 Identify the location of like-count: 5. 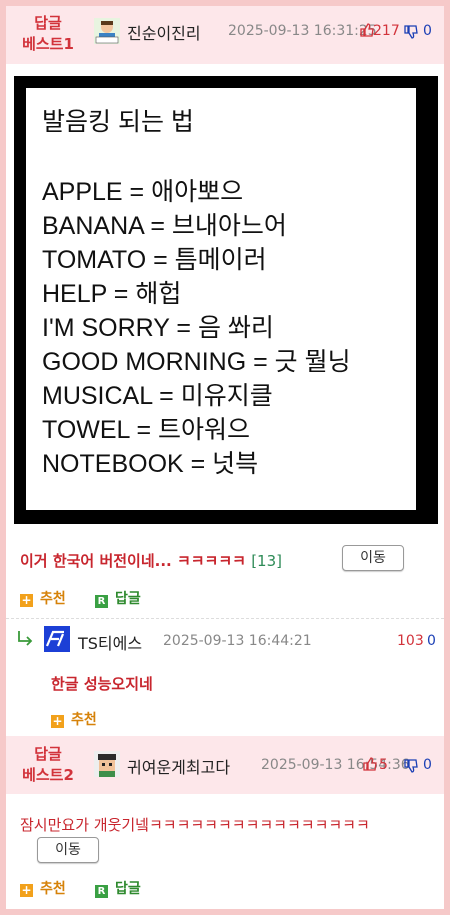
(383, 765).